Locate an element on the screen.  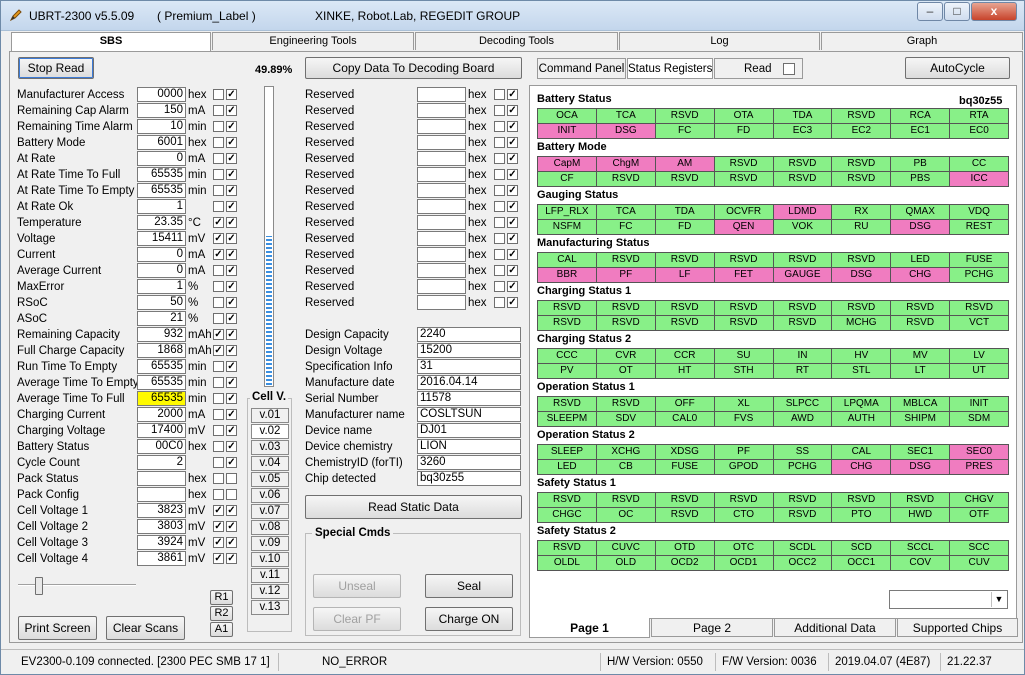
cell-button: v.10 is located at coordinates (270, 559).